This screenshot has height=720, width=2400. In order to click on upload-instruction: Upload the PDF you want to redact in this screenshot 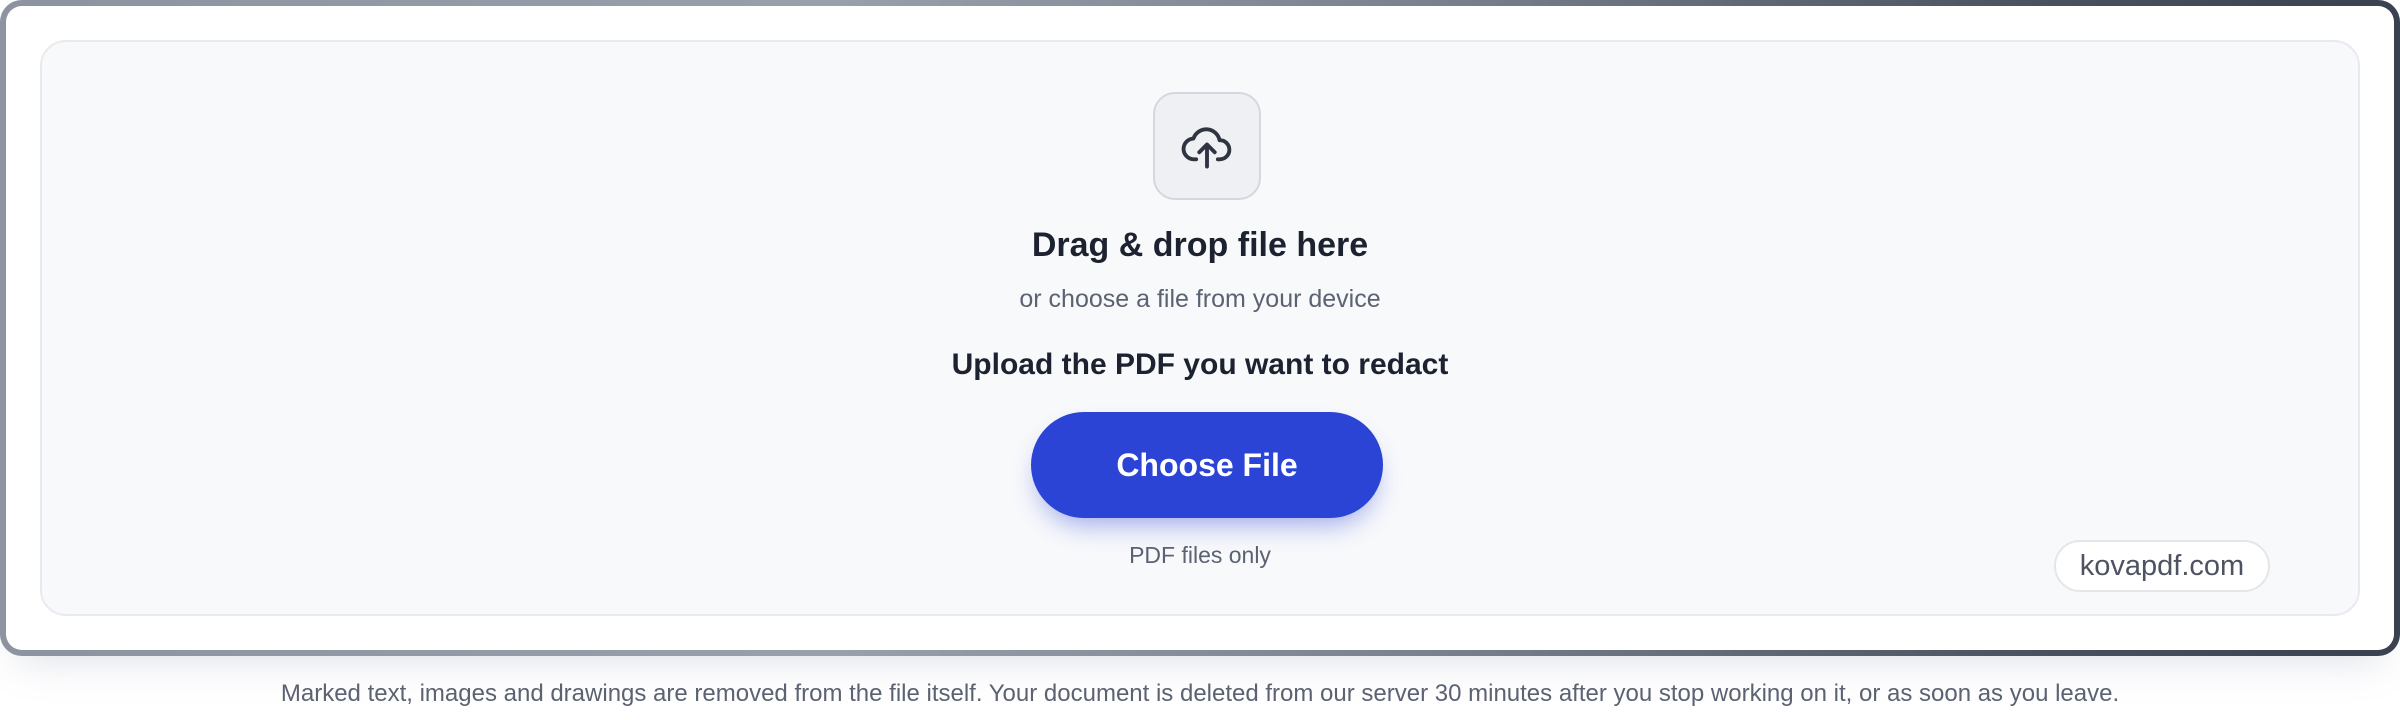, I will do `click(1200, 364)`.